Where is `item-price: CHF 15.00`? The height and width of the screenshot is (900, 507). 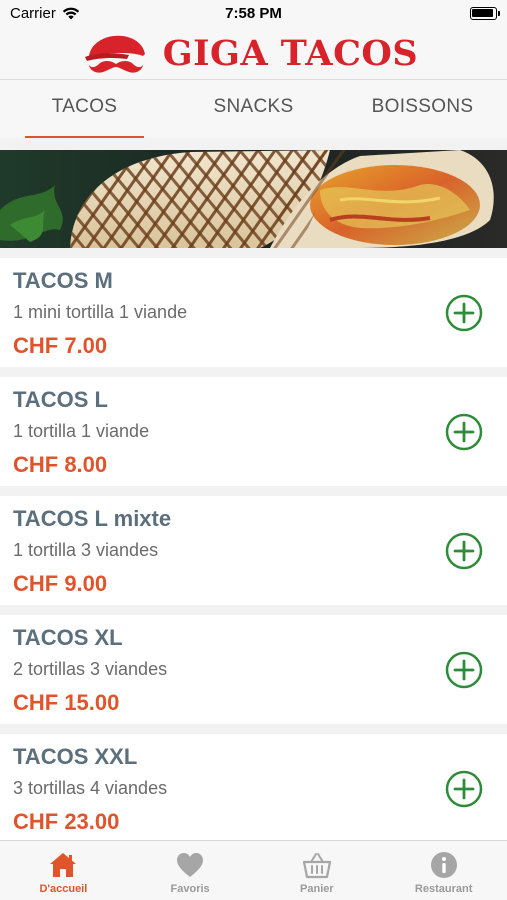
item-price: CHF 15.00 is located at coordinates (66, 702).